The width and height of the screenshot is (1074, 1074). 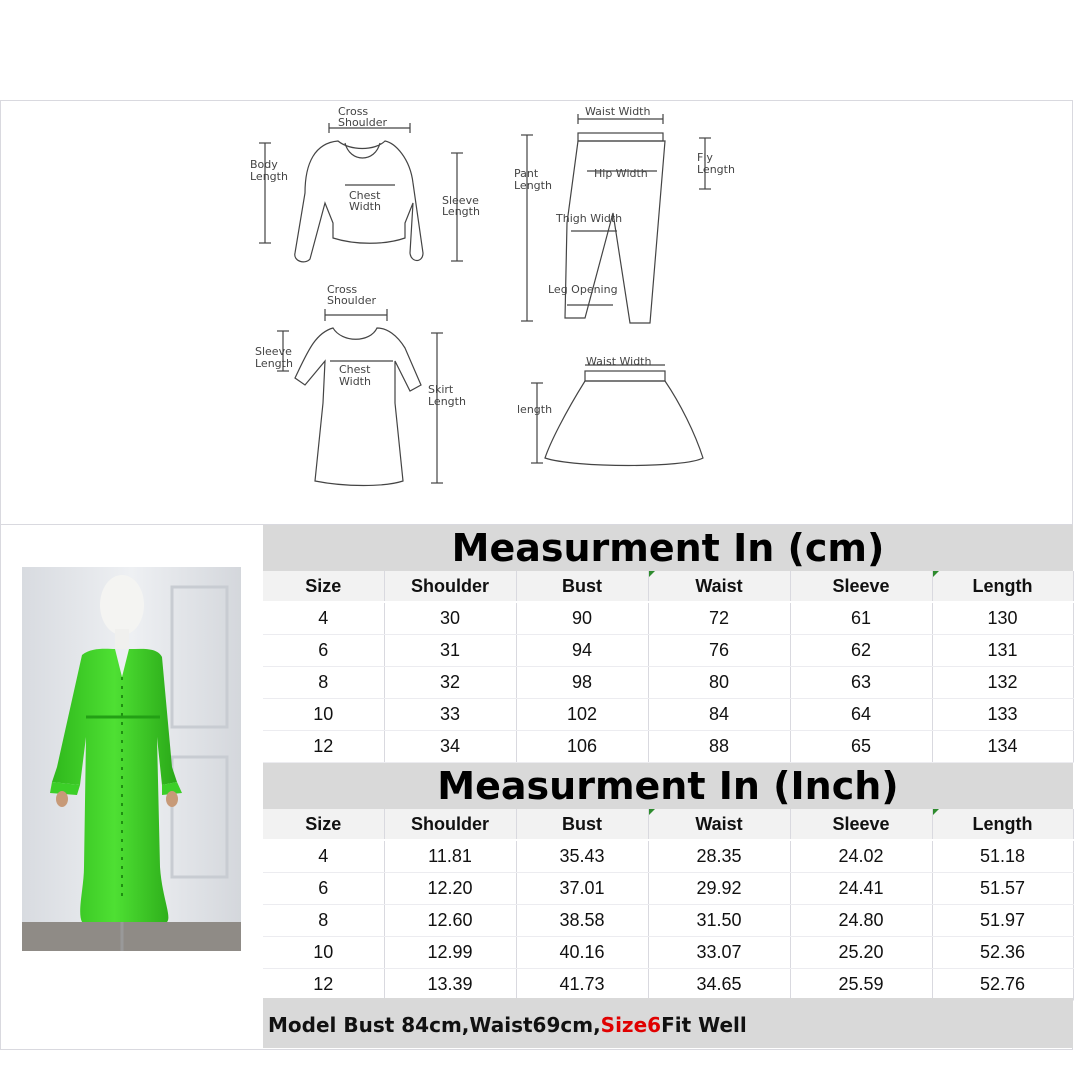 I want to click on table-row: 8 32 98 80 63 132, so click(x=668, y=682).